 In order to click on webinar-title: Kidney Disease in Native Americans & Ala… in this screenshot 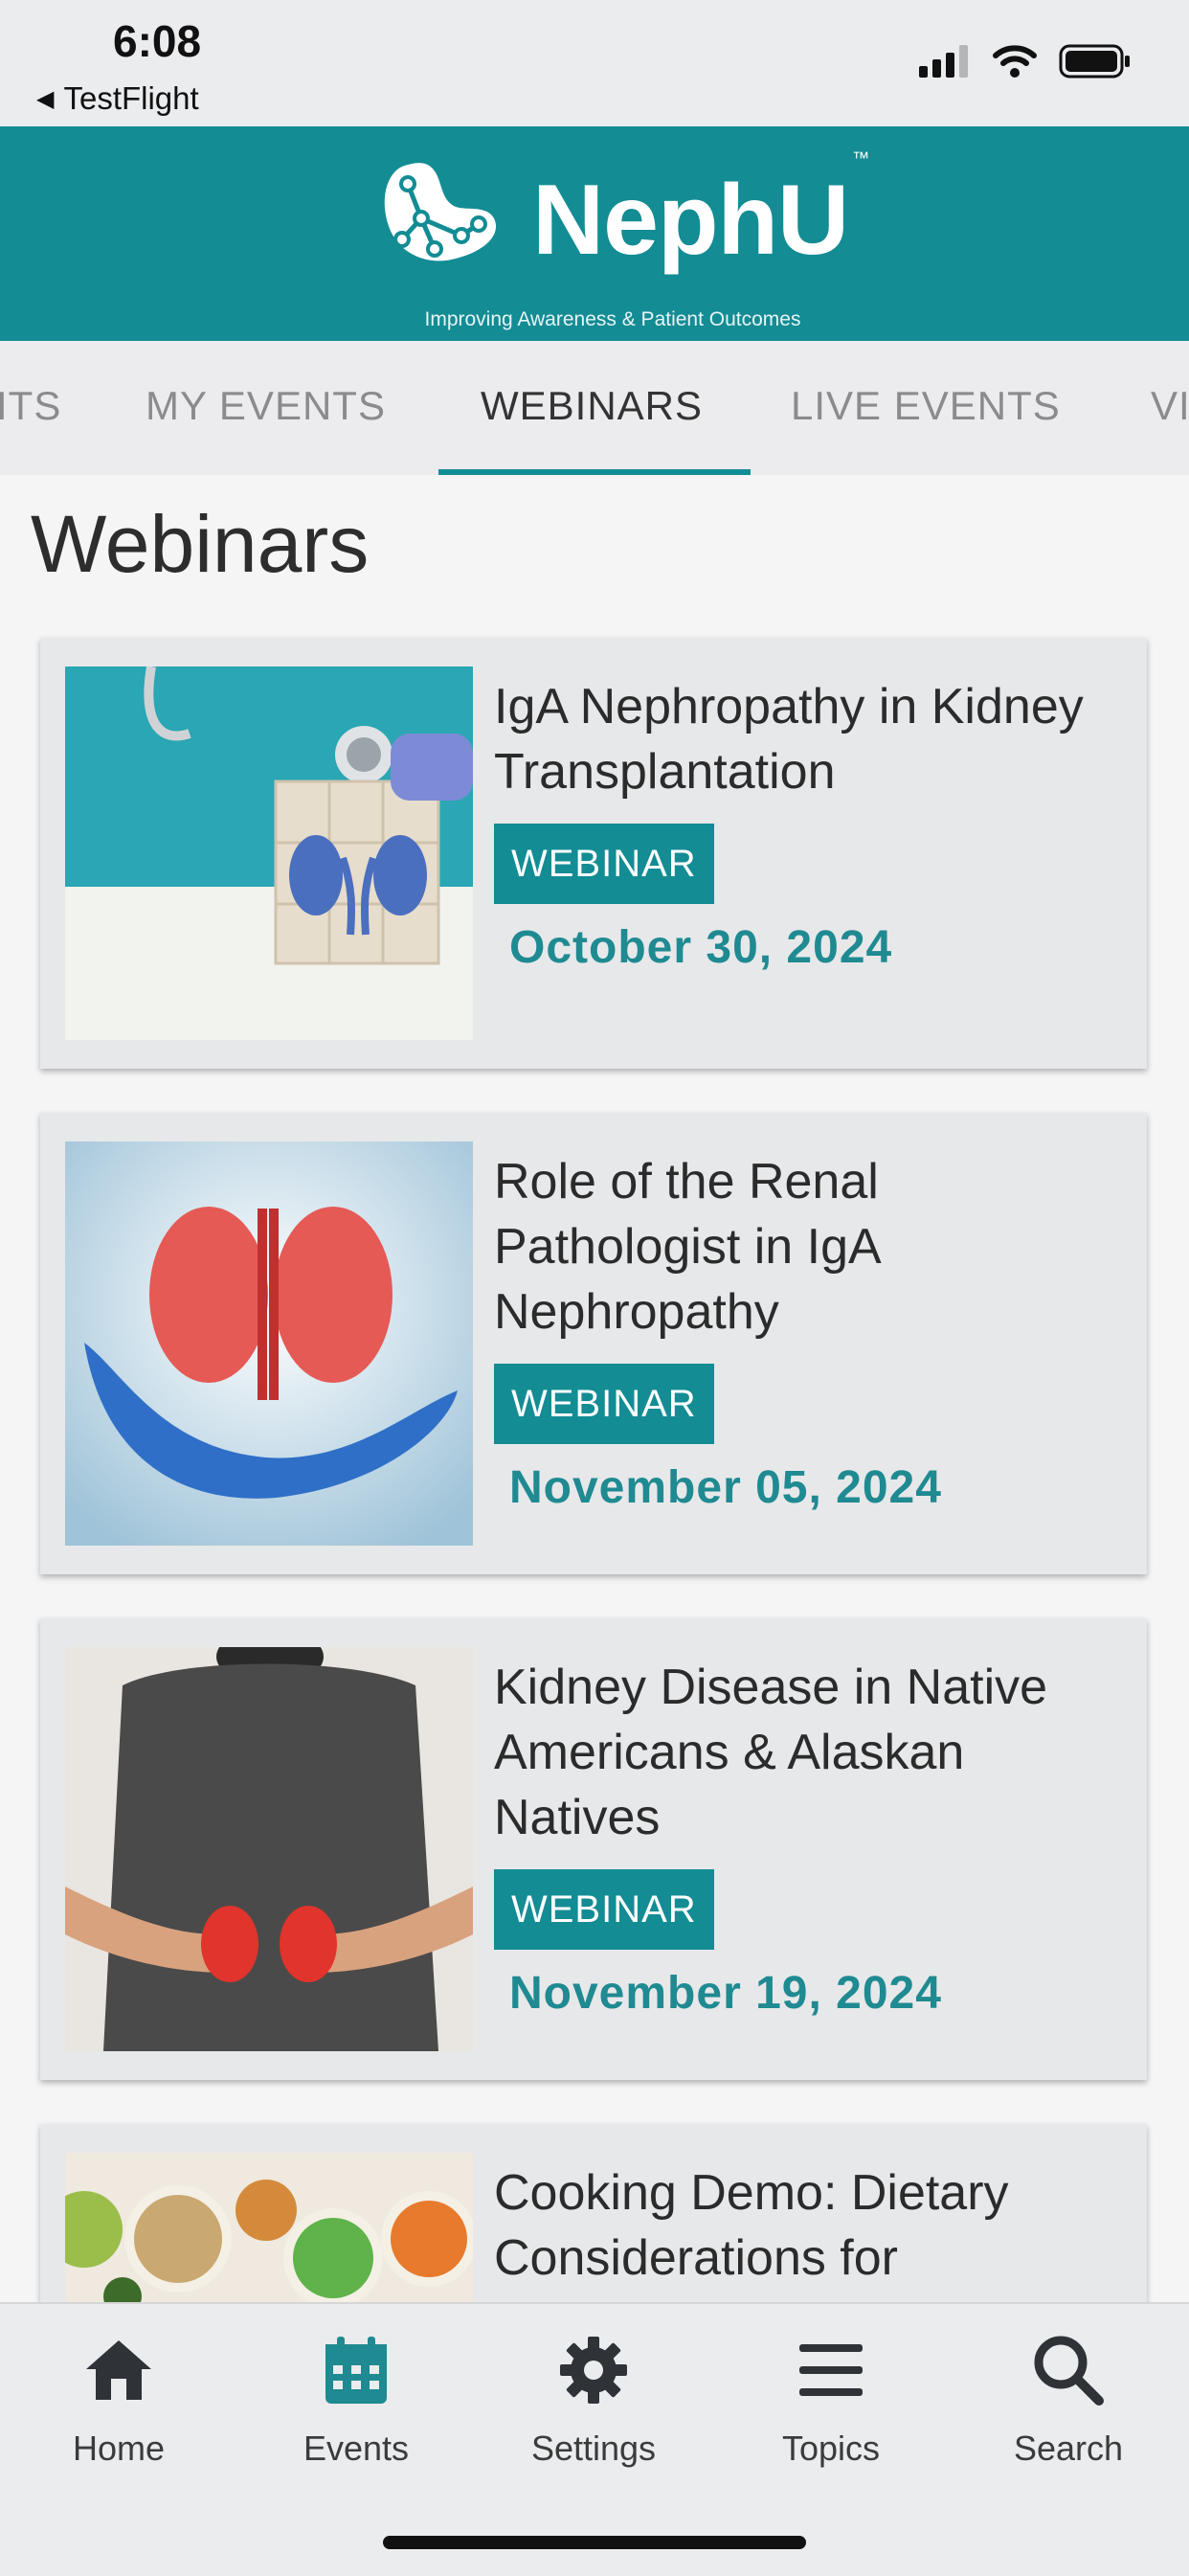, I will do `click(771, 1753)`.